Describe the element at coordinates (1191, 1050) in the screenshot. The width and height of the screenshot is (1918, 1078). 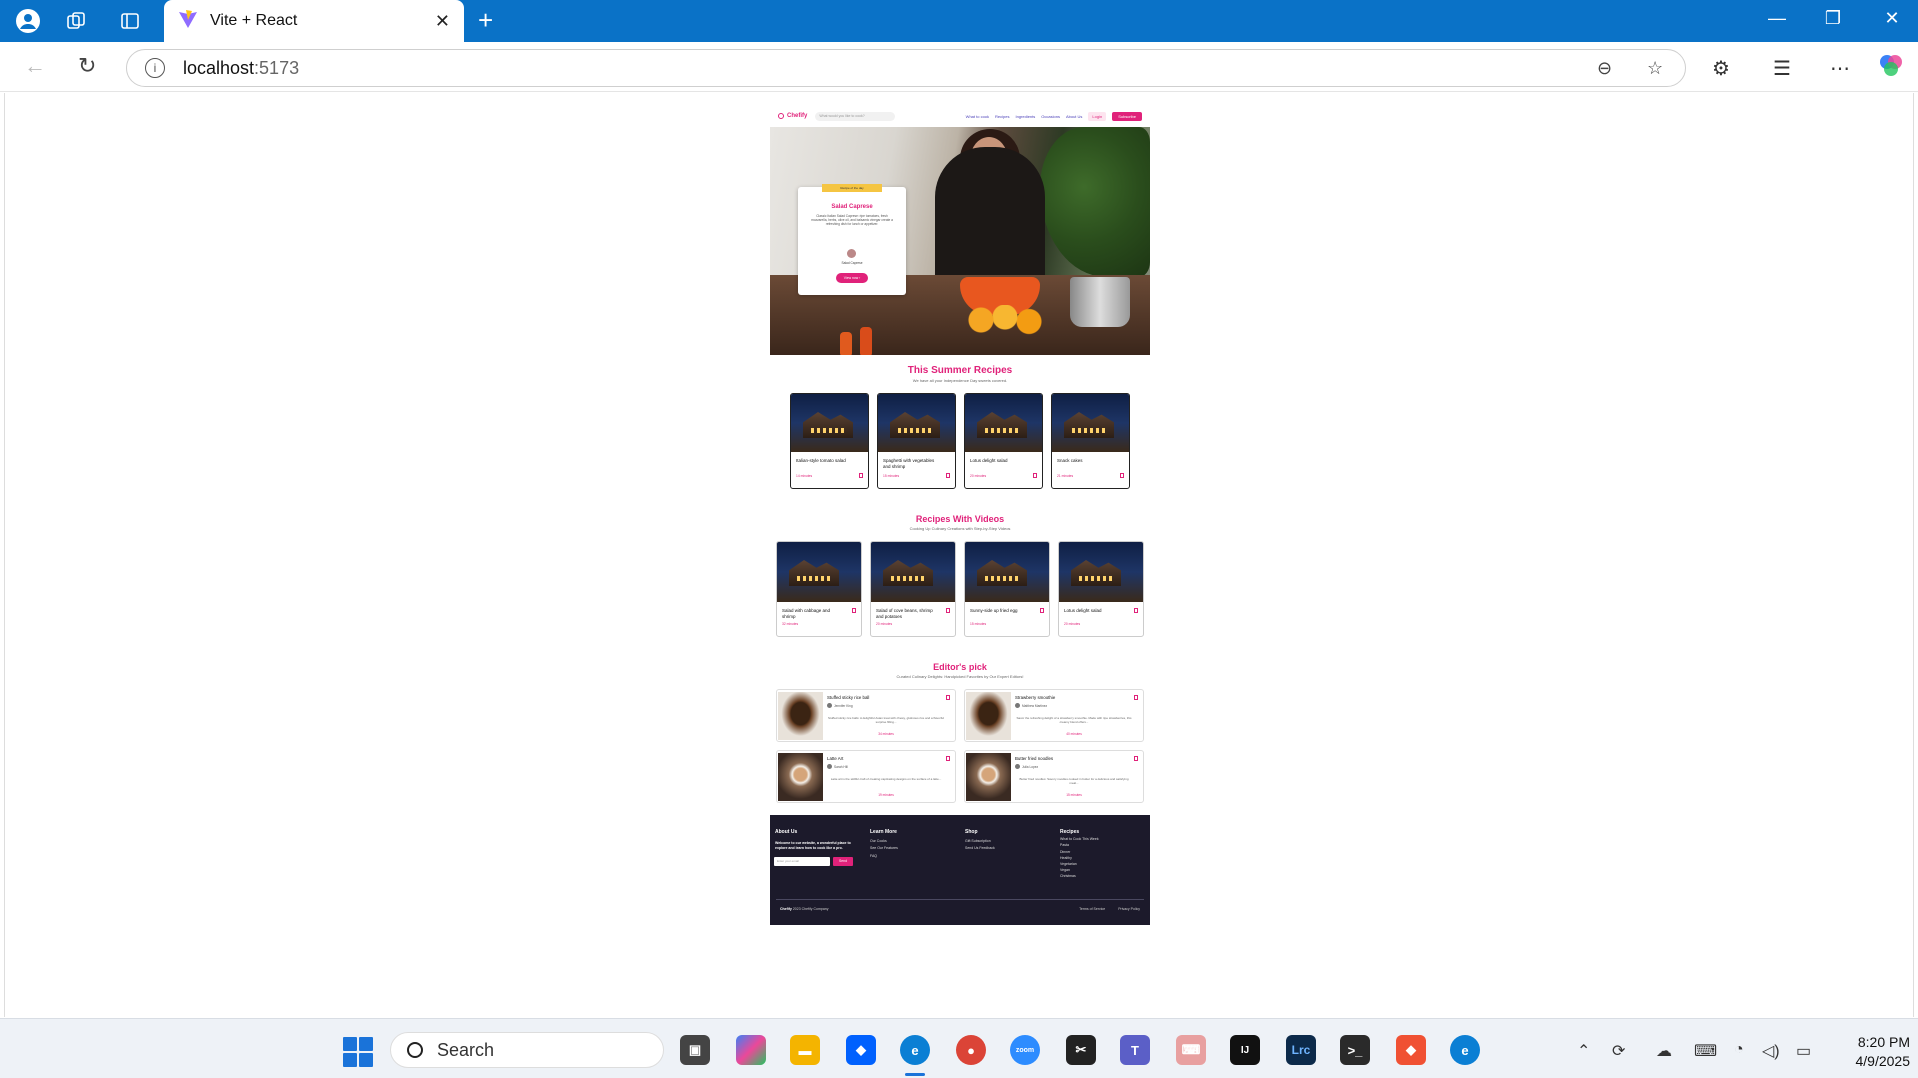
I see `app-icon: ⌨` at that location.